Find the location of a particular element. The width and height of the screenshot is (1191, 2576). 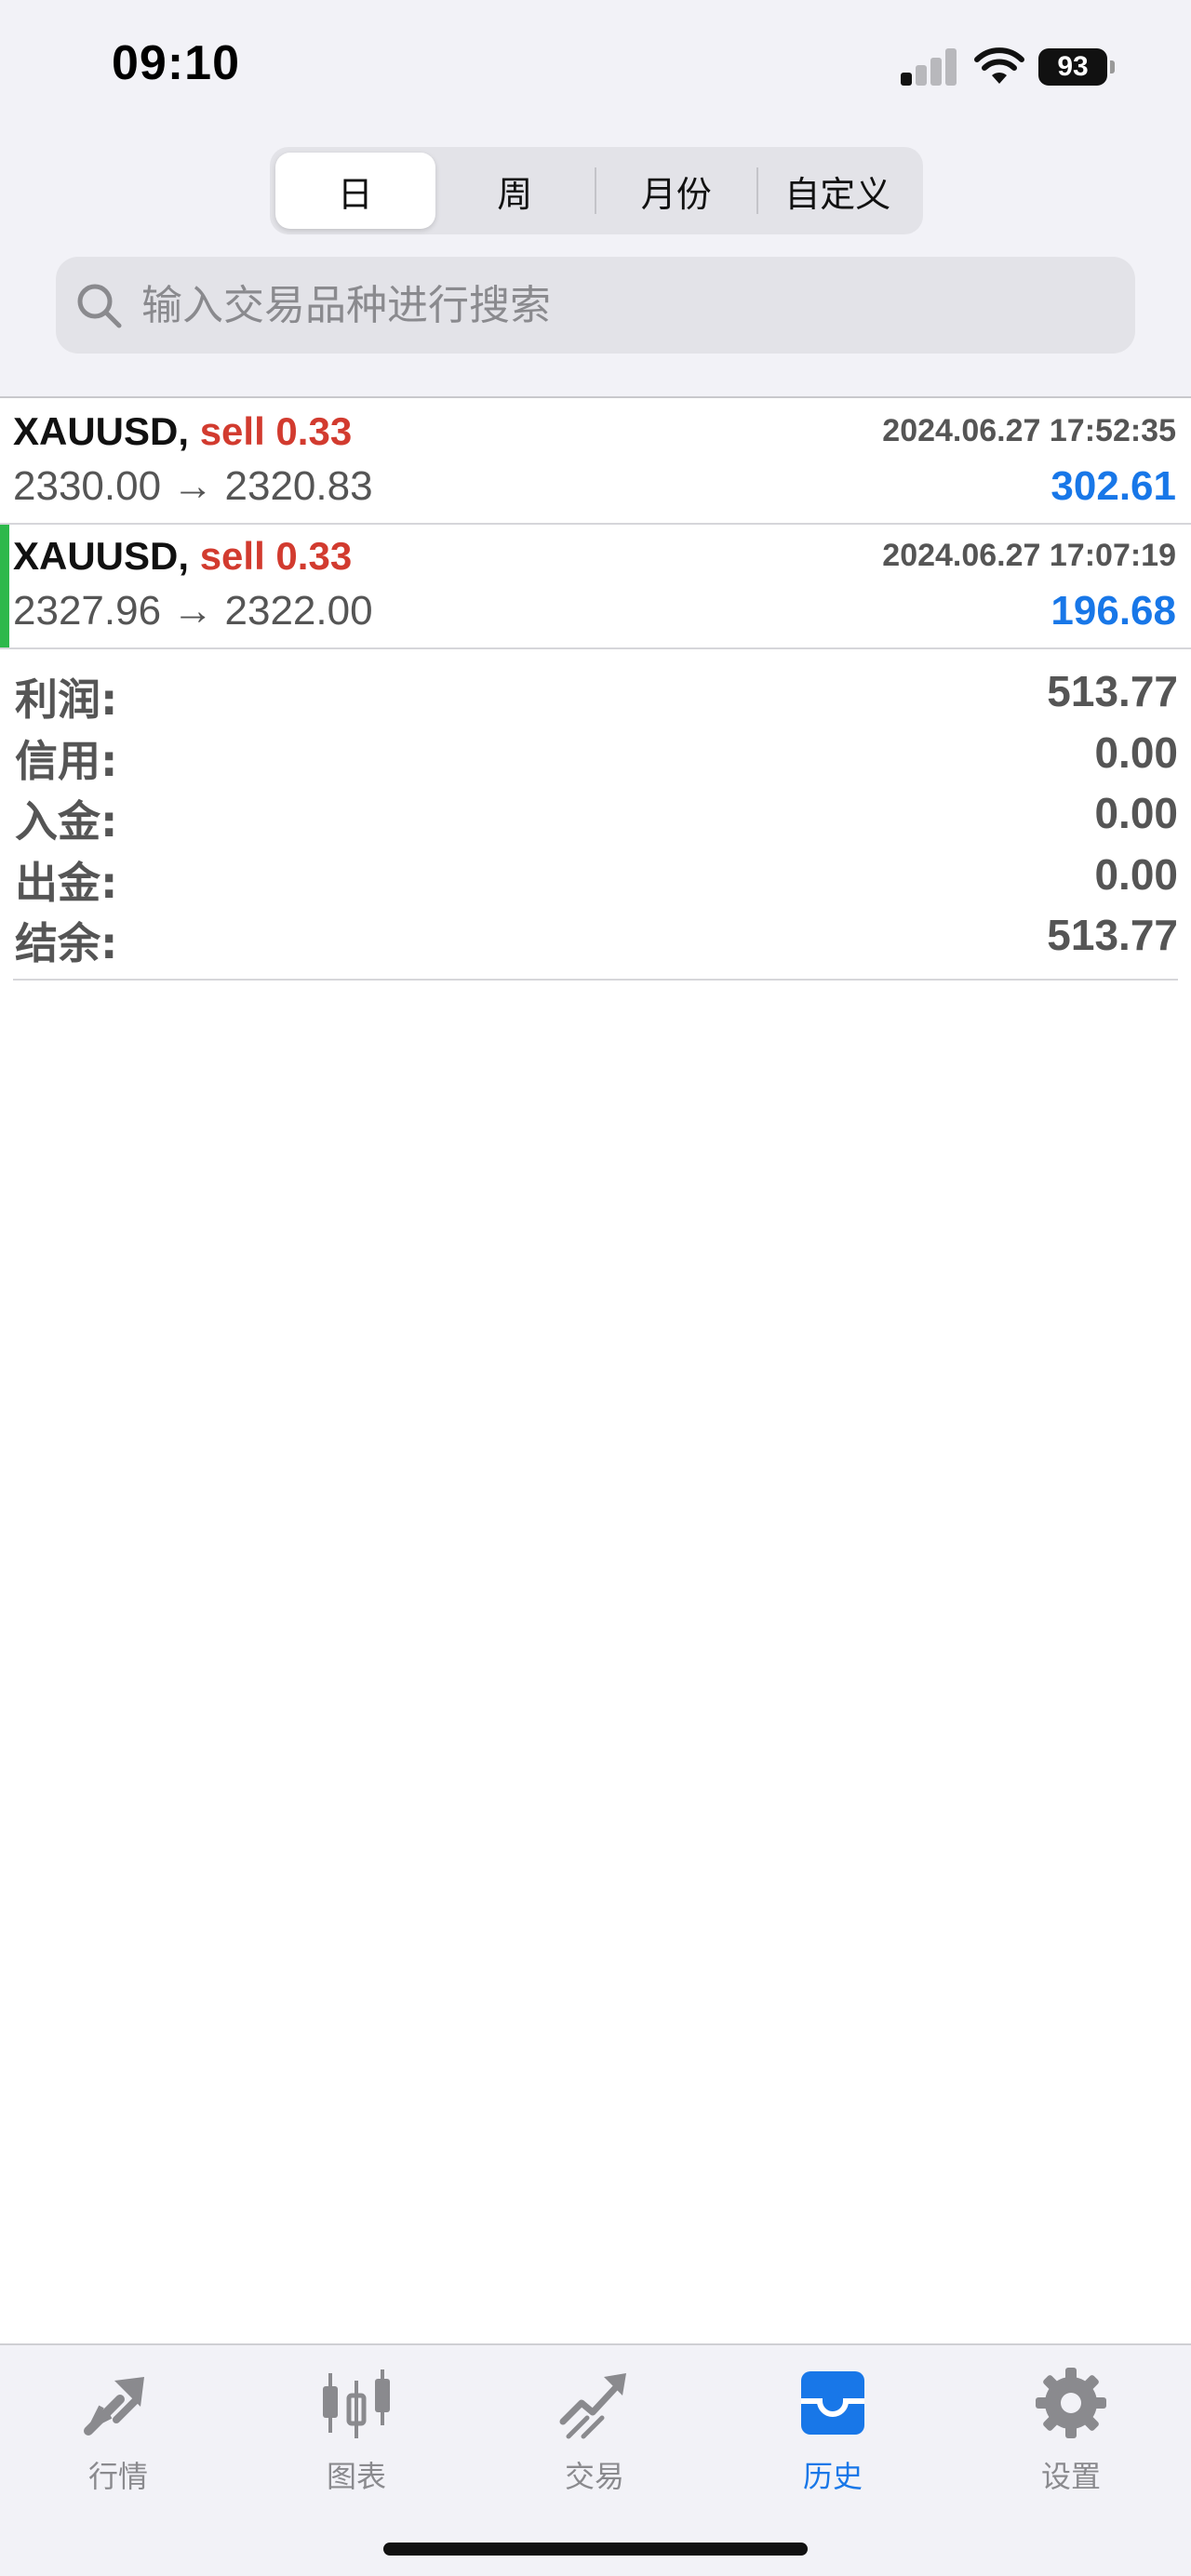

summary-label: 出金: is located at coordinates (66, 882).